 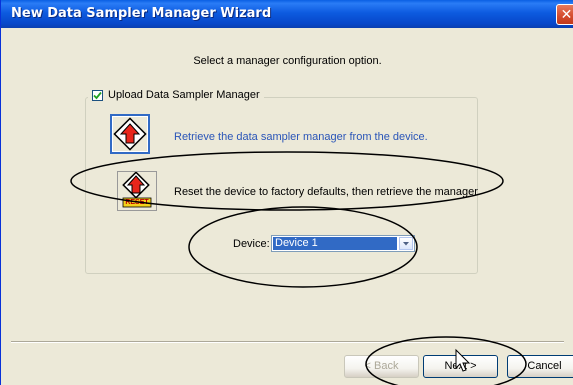 What do you see at coordinates (137, 191) in the screenshot?
I see `reset-and-retrieve-button: RESET` at bounding box center [137, 191].